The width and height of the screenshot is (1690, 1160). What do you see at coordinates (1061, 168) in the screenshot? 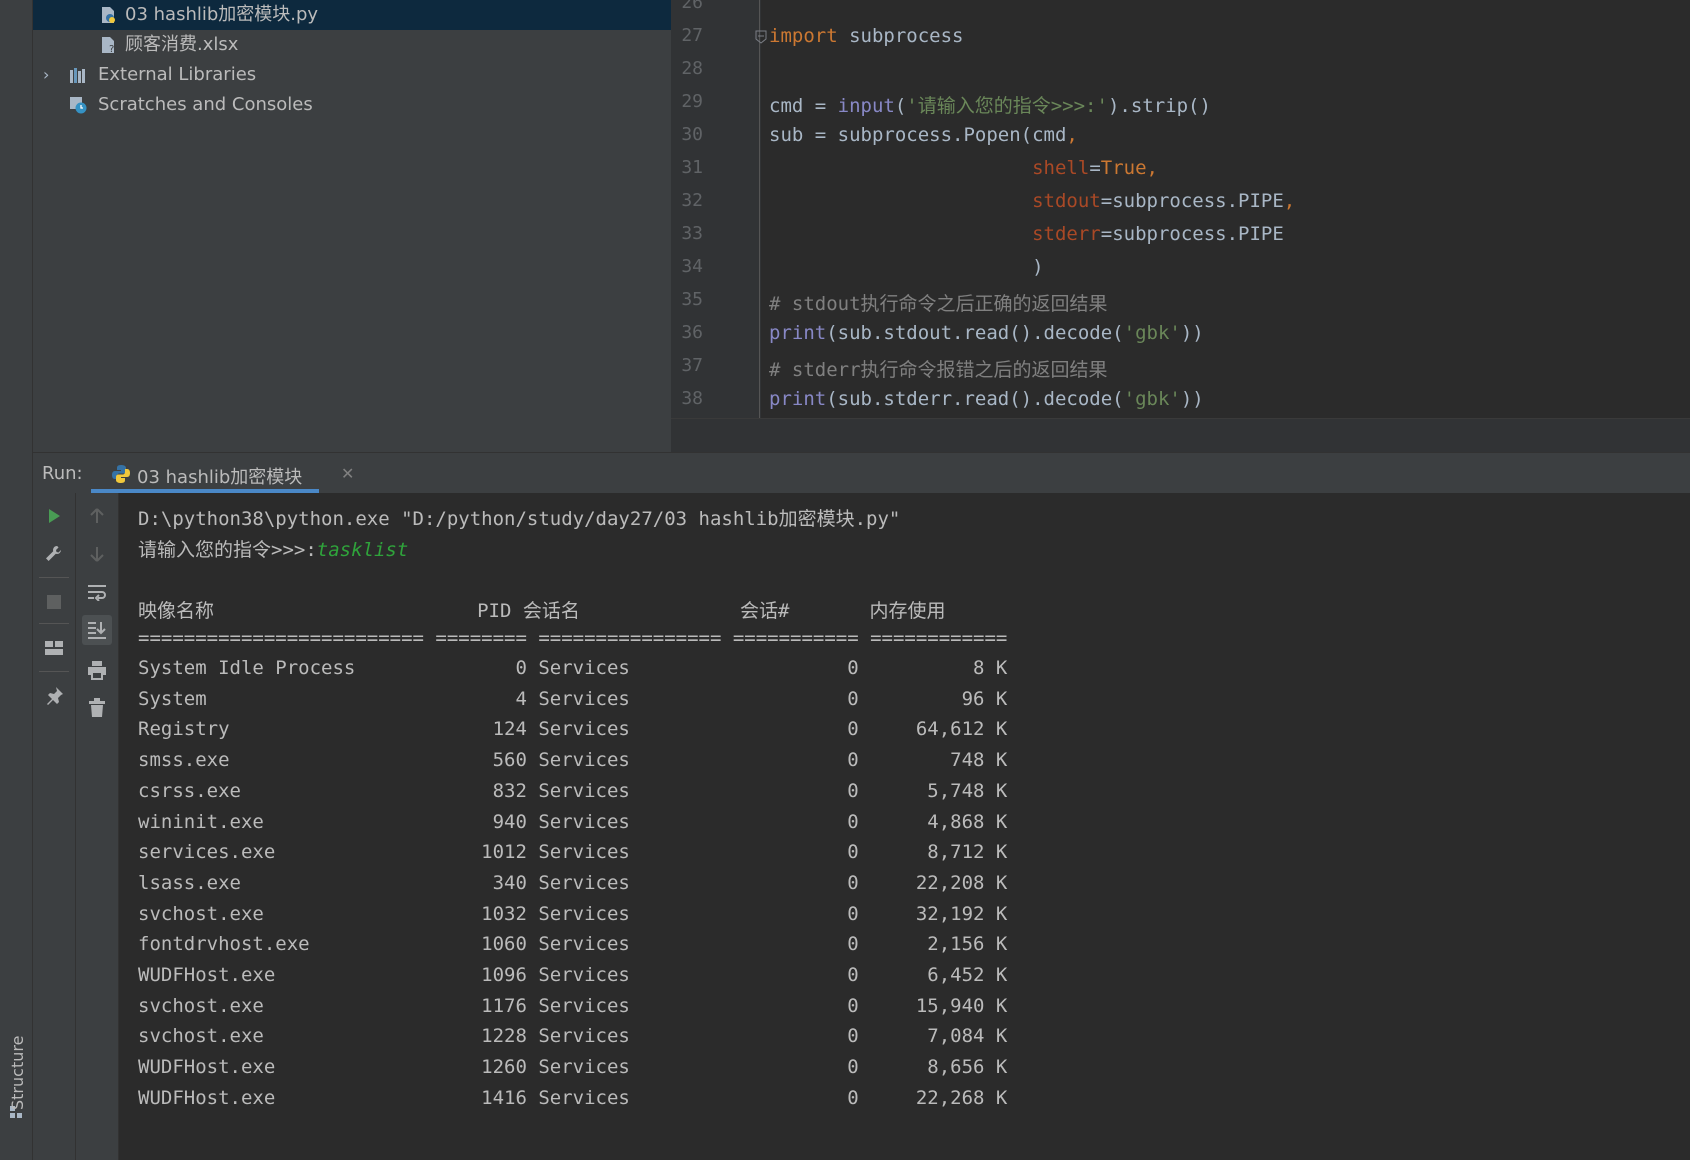
I see `code-token: shell` at bounding box center [1061, 168].